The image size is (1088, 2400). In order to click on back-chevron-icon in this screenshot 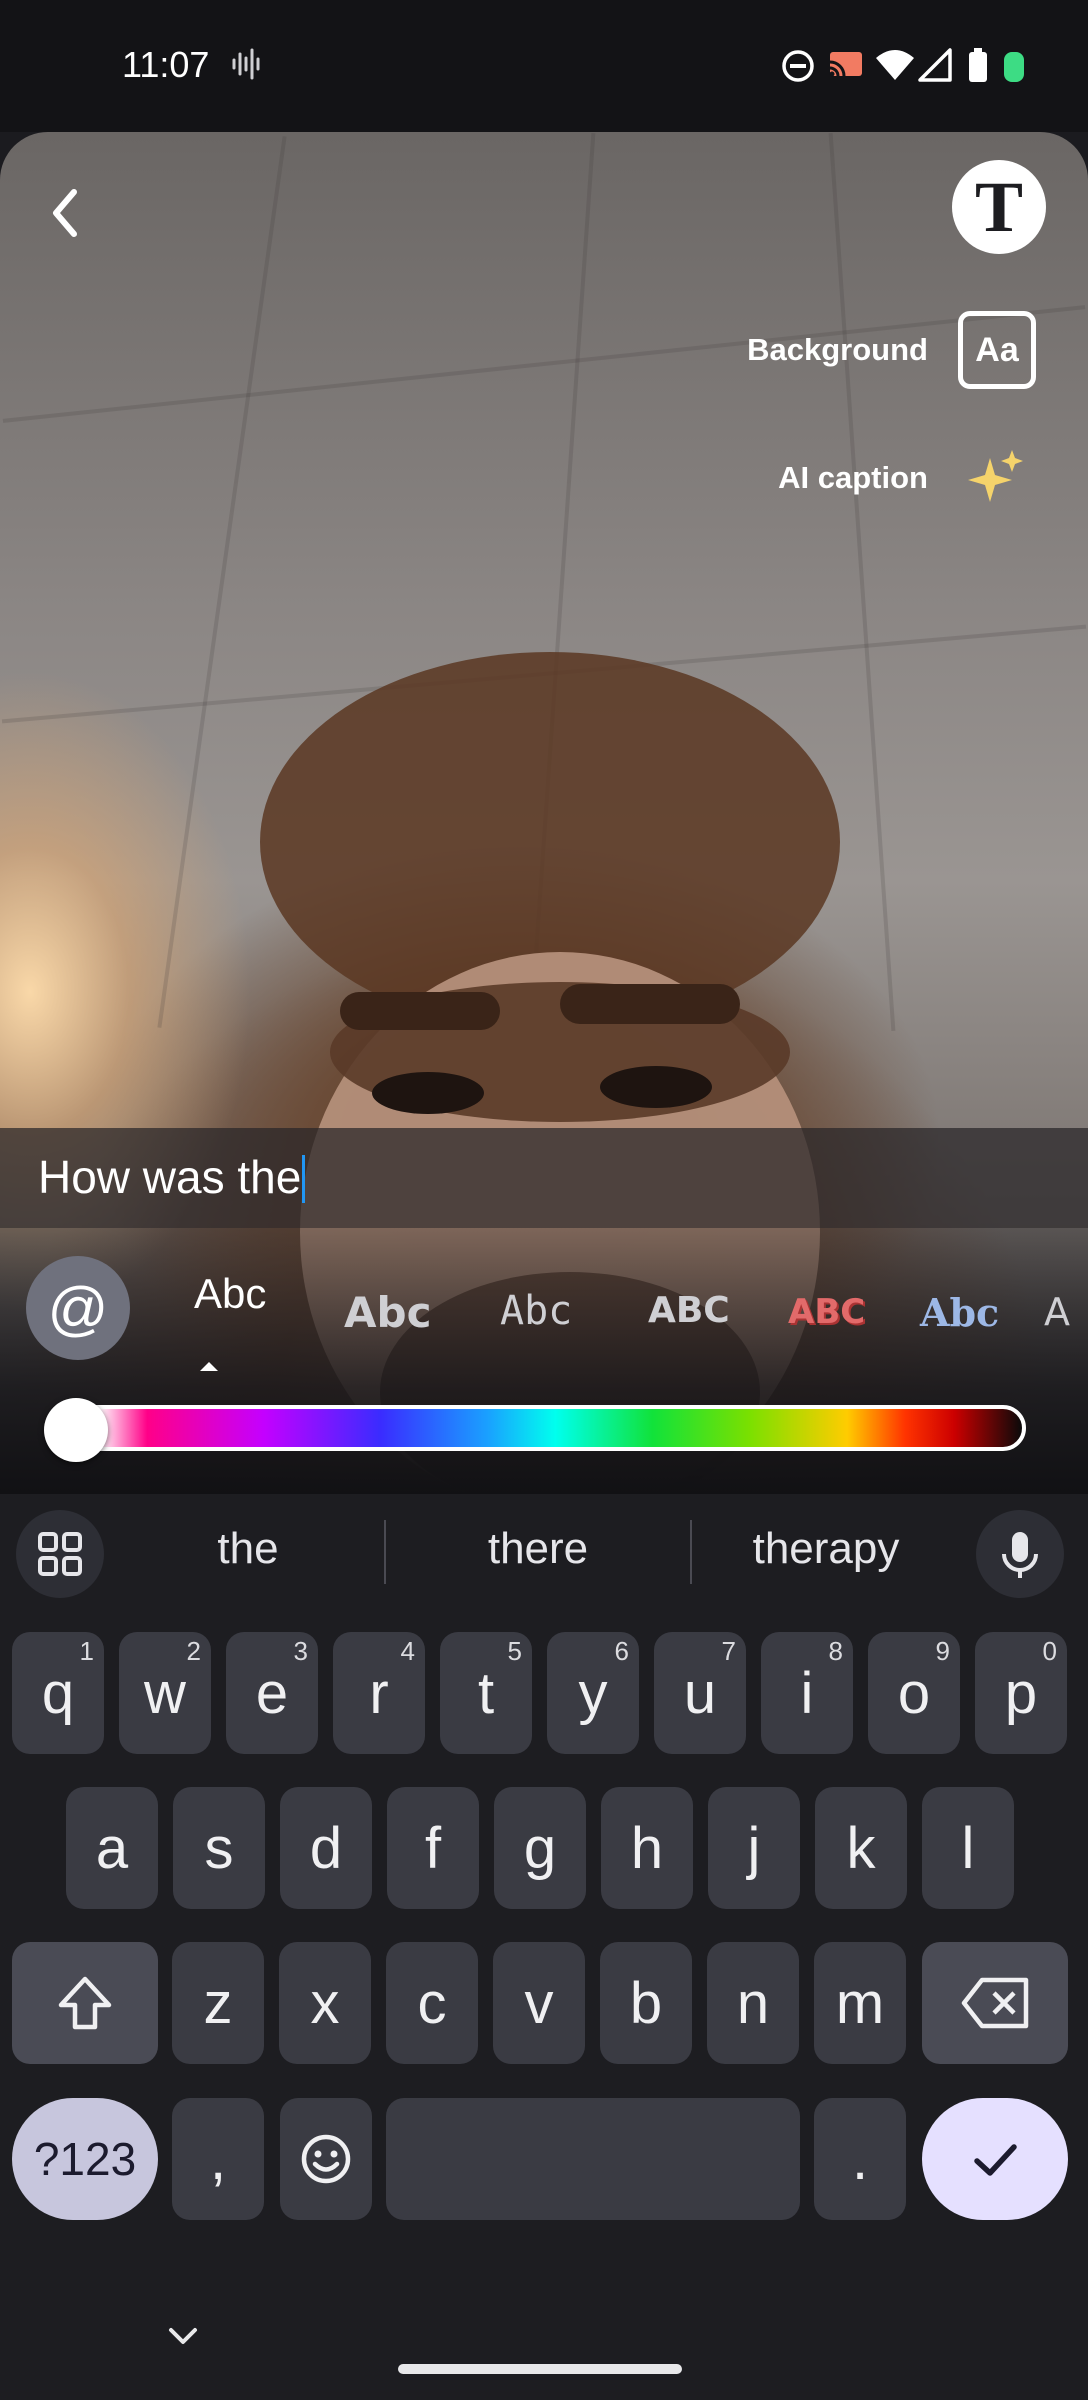, I will do `click(65, 213)`.